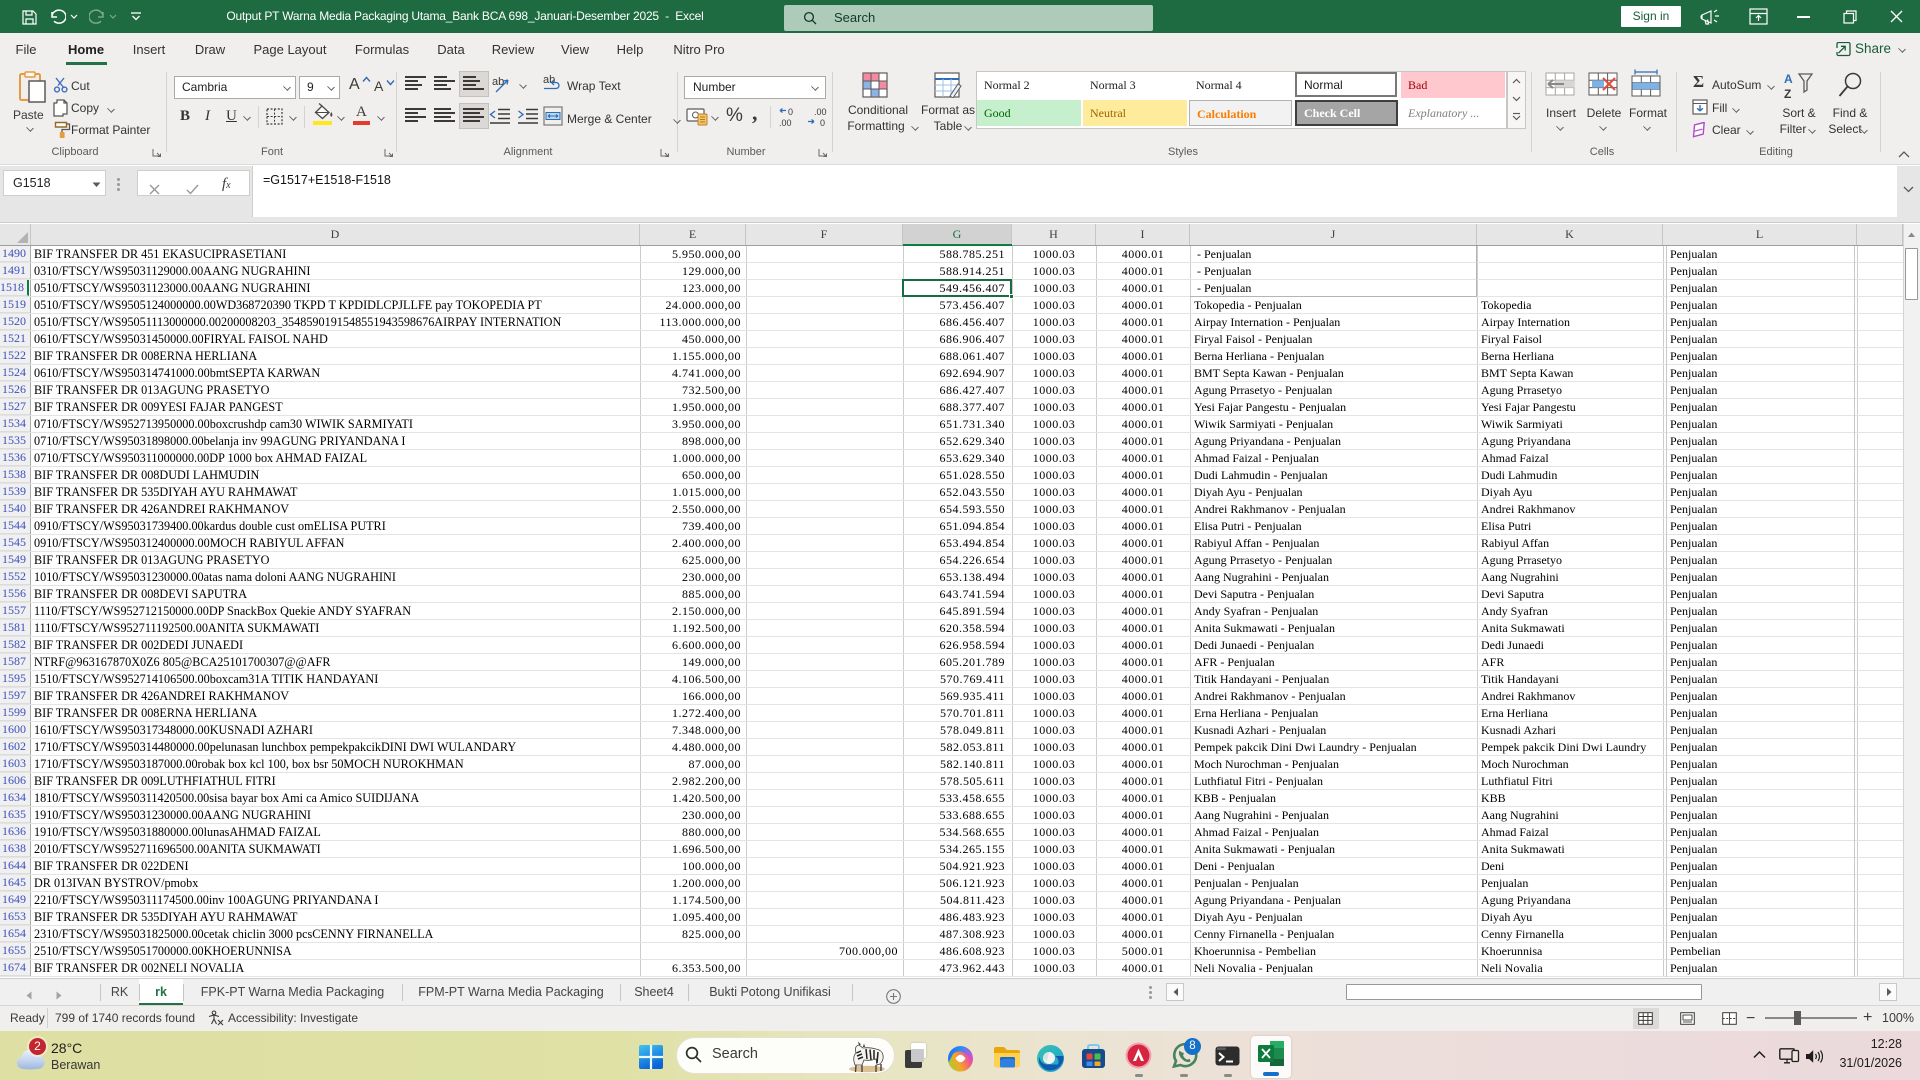  Describe the element at coordinates (1788, 79) in the screenshot. I see `svg-text: A` at that location.